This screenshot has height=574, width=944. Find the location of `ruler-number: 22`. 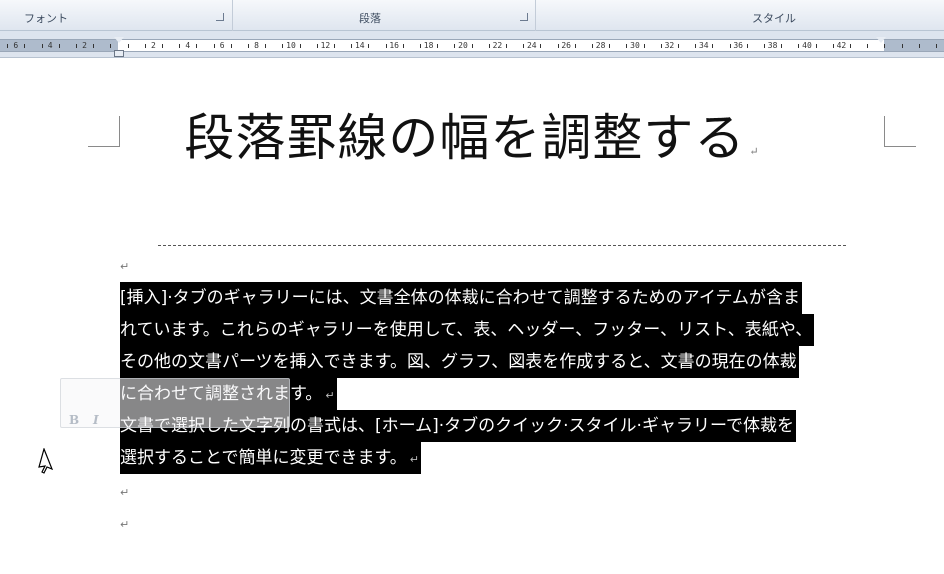

ruler-number: 22 is located at coordinates (497, 45).